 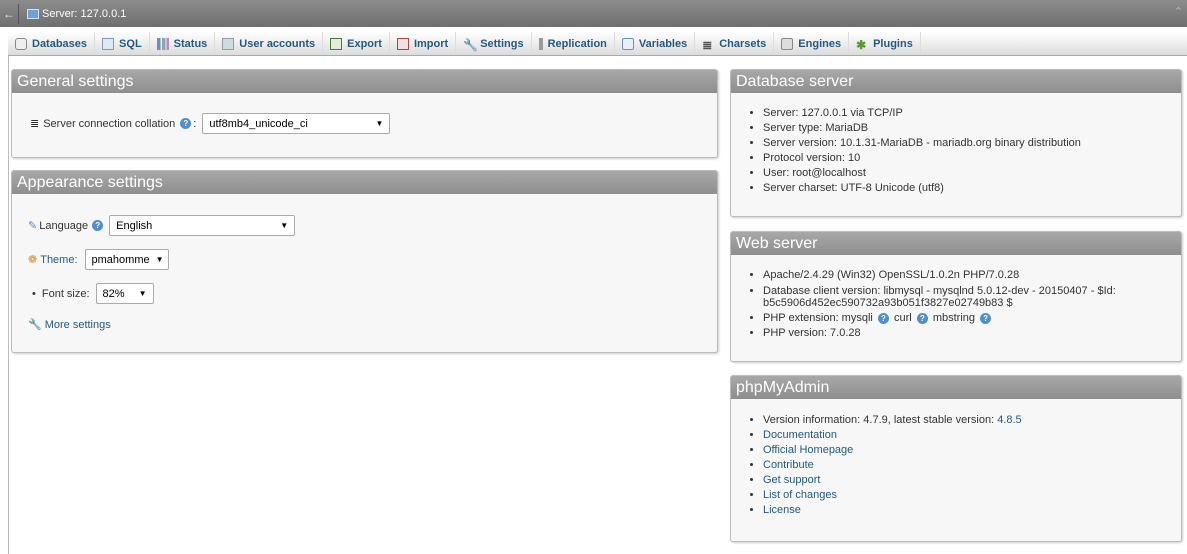 I want to click on tab-engines: Engines, so click(x=812, y=43).